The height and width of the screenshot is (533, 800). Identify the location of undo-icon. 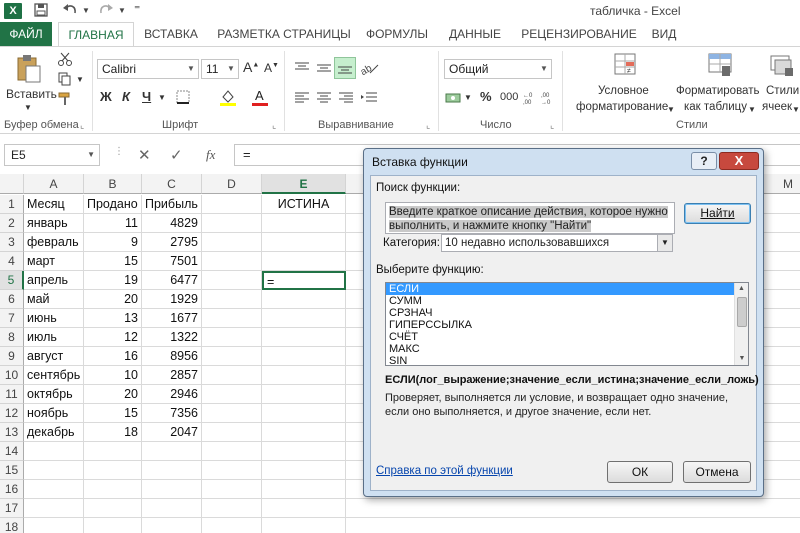
(70, 11).